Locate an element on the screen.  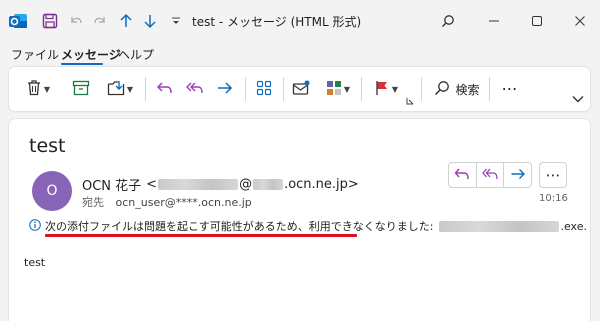
mark-unread-icon is located at coordinates (301, 89).